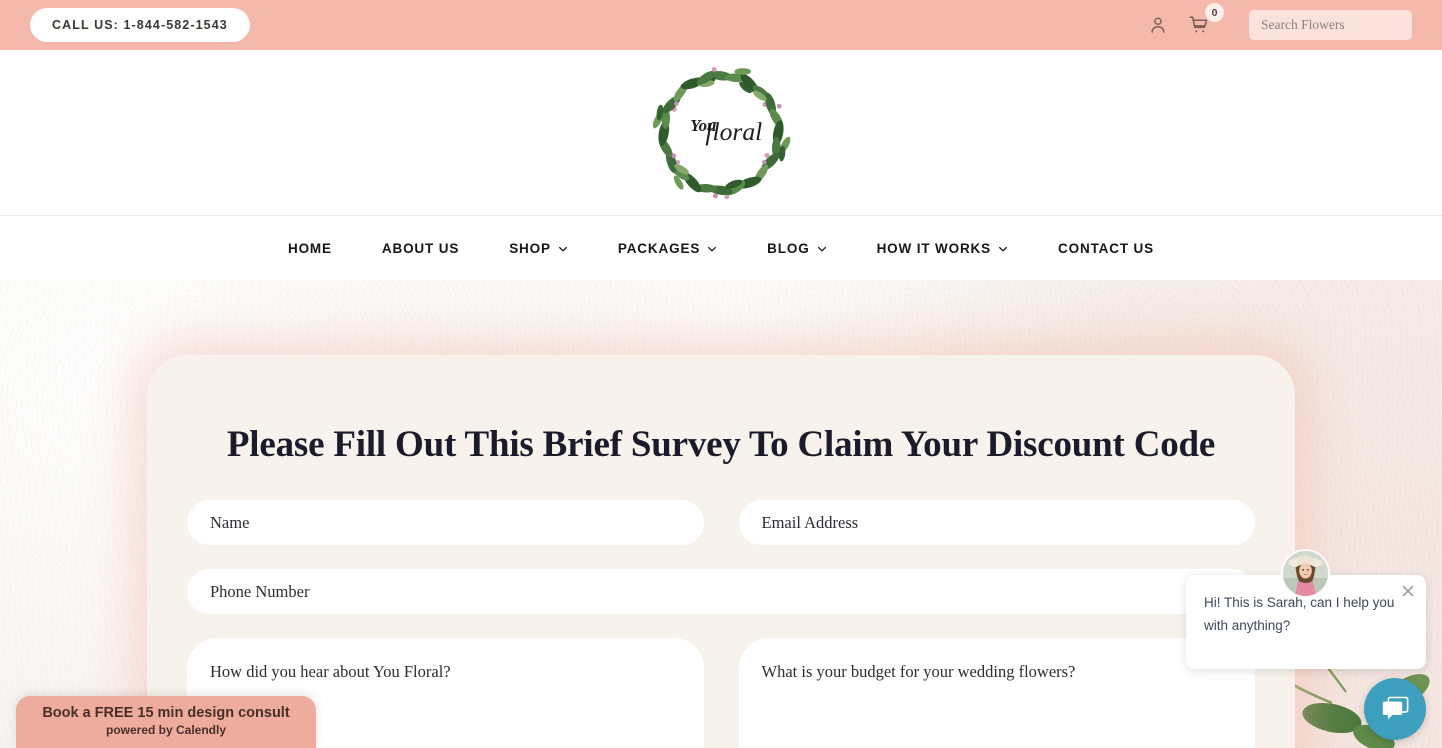 Image resolution: width=1442 pixels, height=748 pixels. What do you see at coordinates (721, 522) in the screenshot?
I see `form-row-name-email` at bounding box center [721, 522].